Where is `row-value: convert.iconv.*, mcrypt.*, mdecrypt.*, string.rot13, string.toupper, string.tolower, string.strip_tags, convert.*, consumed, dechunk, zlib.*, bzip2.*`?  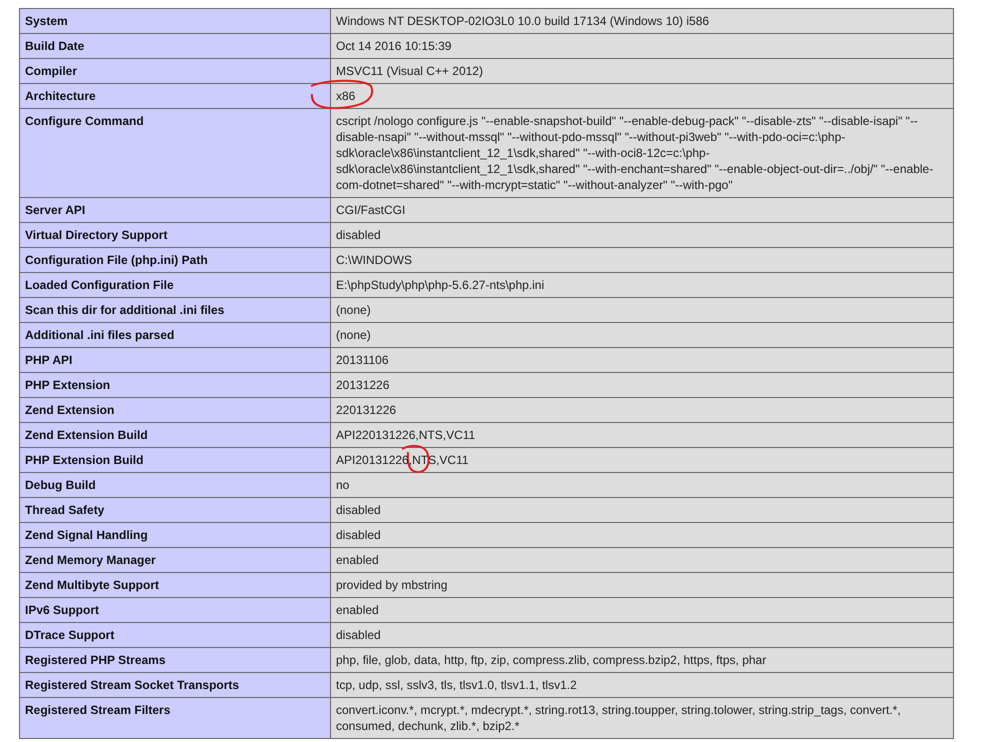
row-value: convert.iconv.*, mcrypt.*, mdecrypt.*, string.rot13, string.toupper, string.tolower, string.strip_tags, convert.*, consumed, dechunk, zlib.*, bzip2.* is located at coordinates (642, 718).